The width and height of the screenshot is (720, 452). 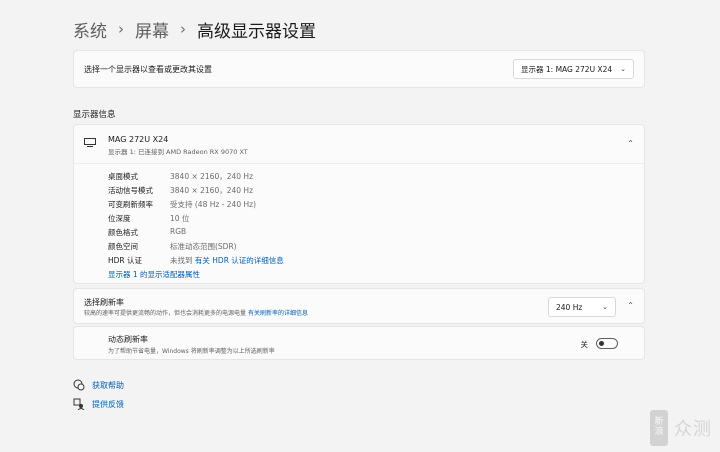 I want to click on display-select-row: 选择一个显示器以查看或更改其设置 显示器 1: MAG 272U X24 ⌄, so click(x=359, y=69).